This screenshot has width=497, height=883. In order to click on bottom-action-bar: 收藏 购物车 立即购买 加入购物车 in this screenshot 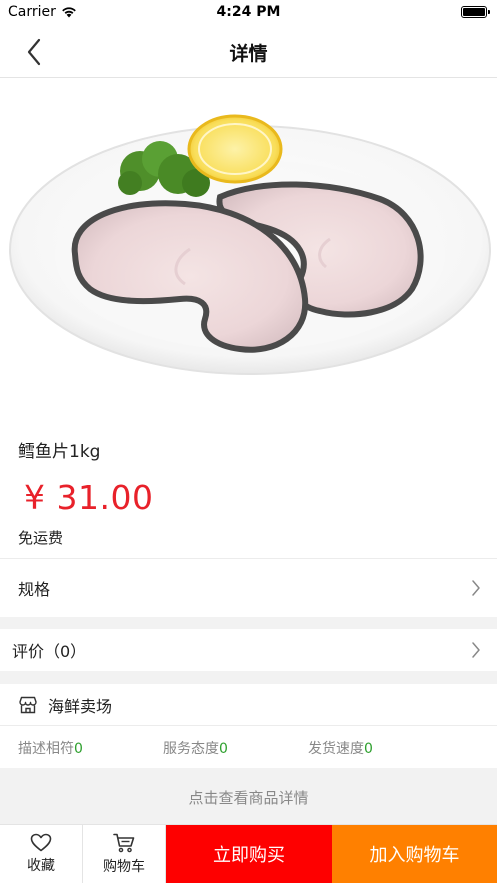, I will do `click(248, 853)`.